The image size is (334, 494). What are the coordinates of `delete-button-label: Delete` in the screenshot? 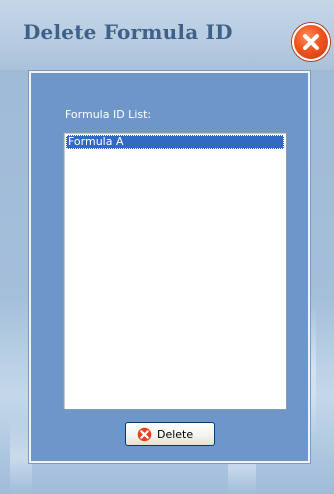 It's located at (175, 434).